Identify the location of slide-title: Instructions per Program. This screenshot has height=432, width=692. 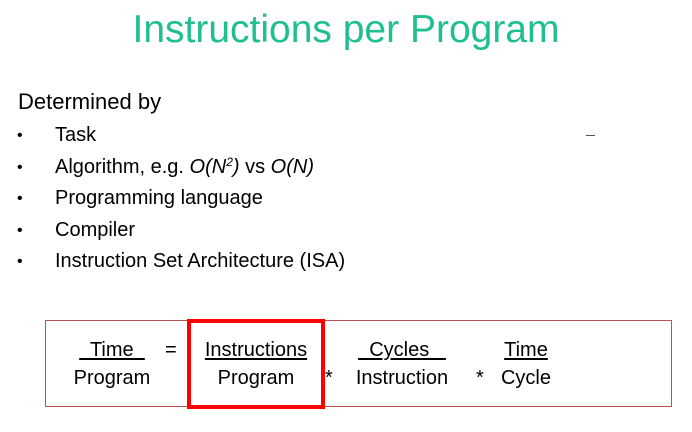
(346, 29).